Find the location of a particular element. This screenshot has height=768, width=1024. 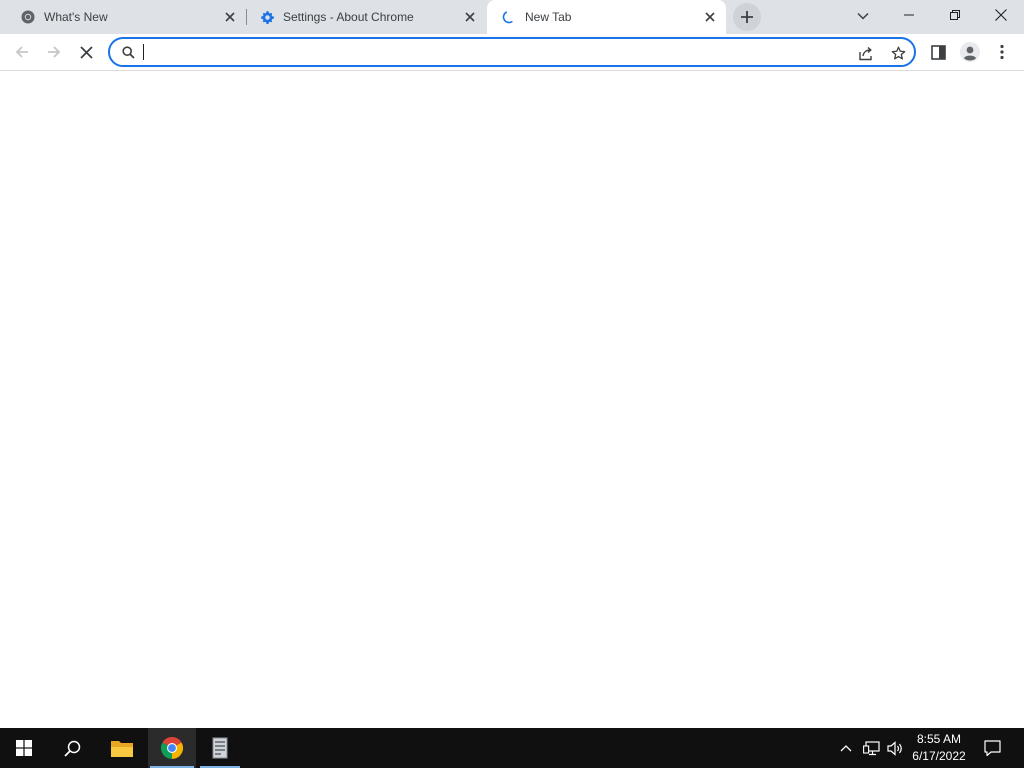

stop-x-icon is located at coordinates (86, 52).